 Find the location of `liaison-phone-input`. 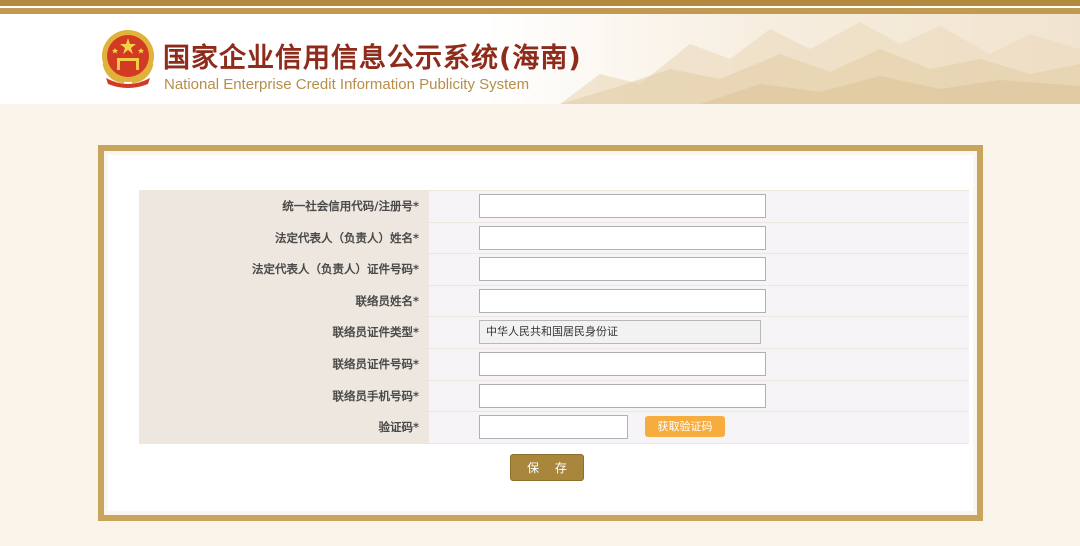

liaison-phone-input is located at coordinates (622, 395).